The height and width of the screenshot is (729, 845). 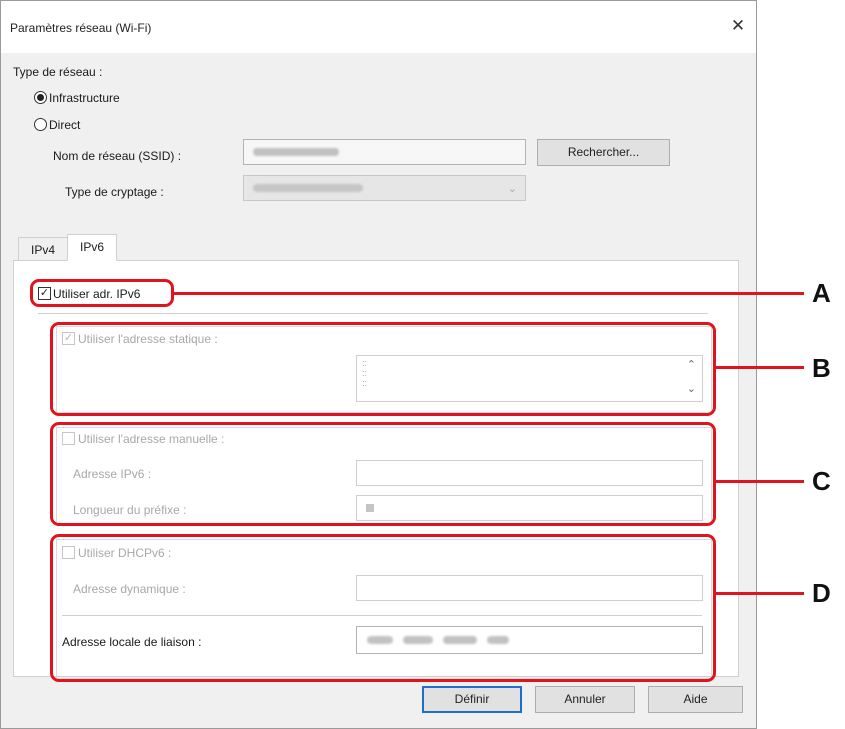 What do you see at coordinates (821, 481) in the screenshot?
I see `callout-c-label: C` at bounding box center [821, 481].